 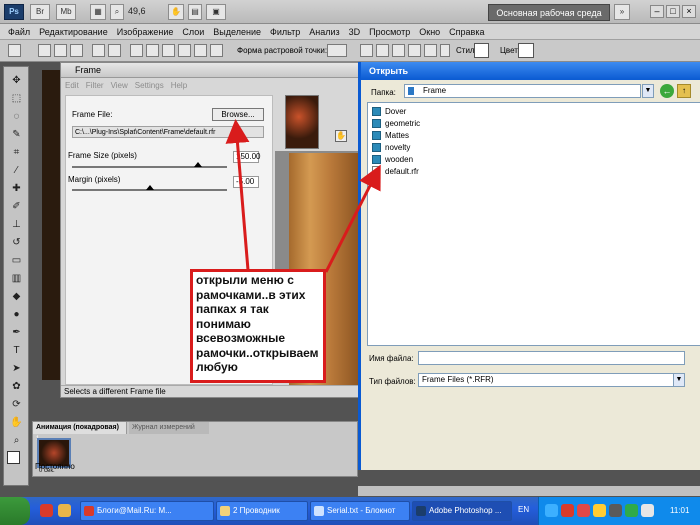 What do you see at coordinates (16, 152) in the screenshot?
I see `crop-tool-icon: ⌗` at bounding box center [16, 152].